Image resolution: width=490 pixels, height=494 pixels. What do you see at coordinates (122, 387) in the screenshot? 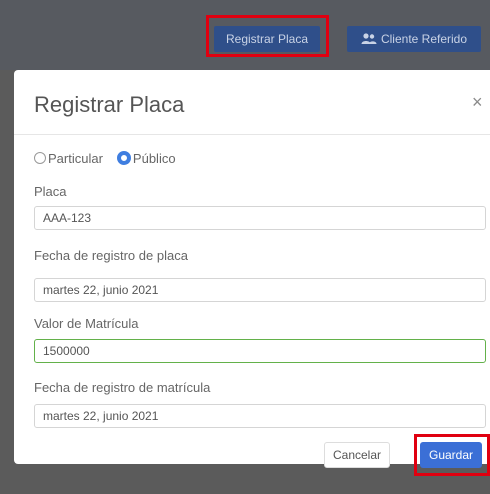
I see `fecha-matricula-label: Fecha de registro de matrícula` at bounding box center [122, 387].